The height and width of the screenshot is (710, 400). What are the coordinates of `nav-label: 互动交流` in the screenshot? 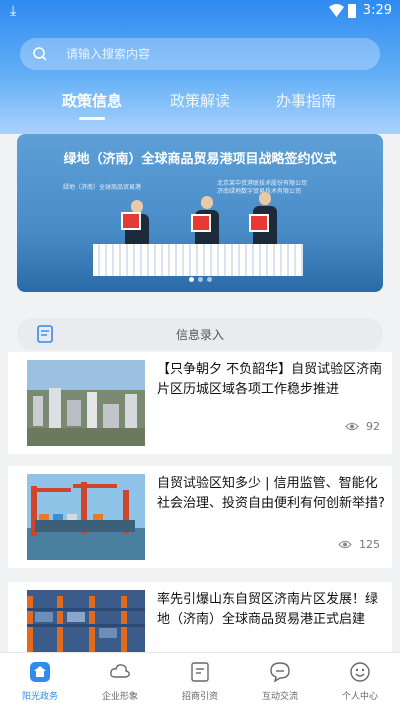 It's located at (279, 697).